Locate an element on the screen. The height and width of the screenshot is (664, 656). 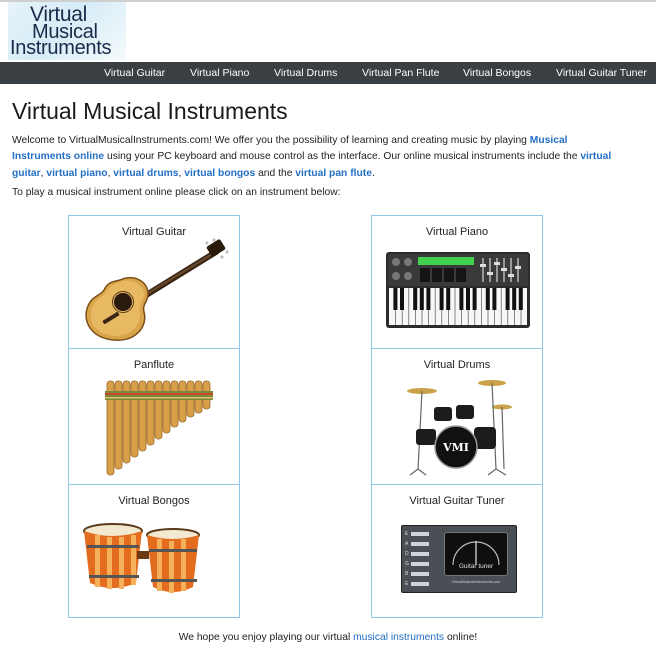
tuner-string-1: A is located at coordinates (407, 544).